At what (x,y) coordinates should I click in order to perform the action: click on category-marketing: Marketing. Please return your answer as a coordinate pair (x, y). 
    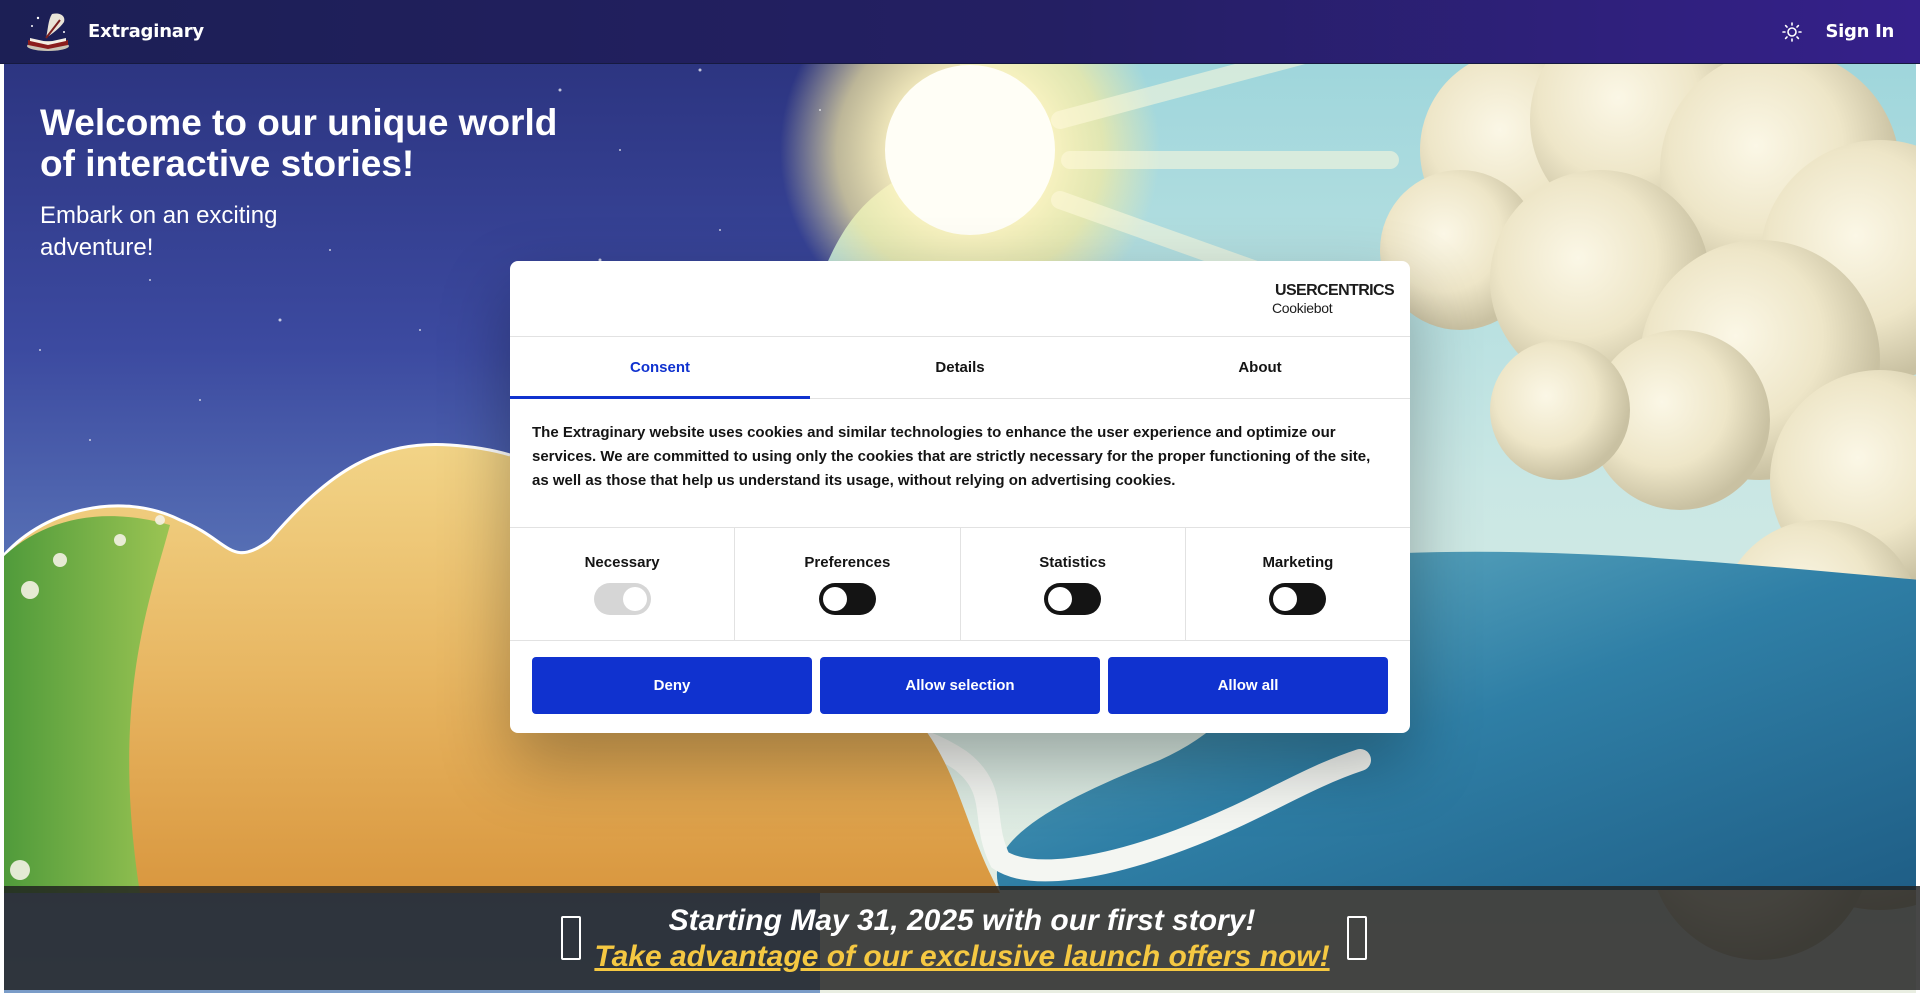
    Looking at the image, I should click on (1298, 584).